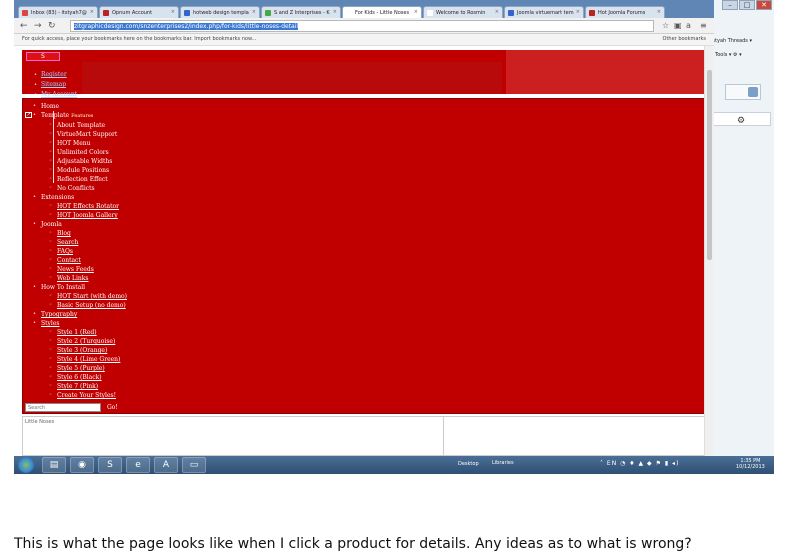 The image size is (800, 560). What do you see at coordinates (743, 92) in the screenshot?
I see `bg-window-dropdown` at bounding box center [743, 92].